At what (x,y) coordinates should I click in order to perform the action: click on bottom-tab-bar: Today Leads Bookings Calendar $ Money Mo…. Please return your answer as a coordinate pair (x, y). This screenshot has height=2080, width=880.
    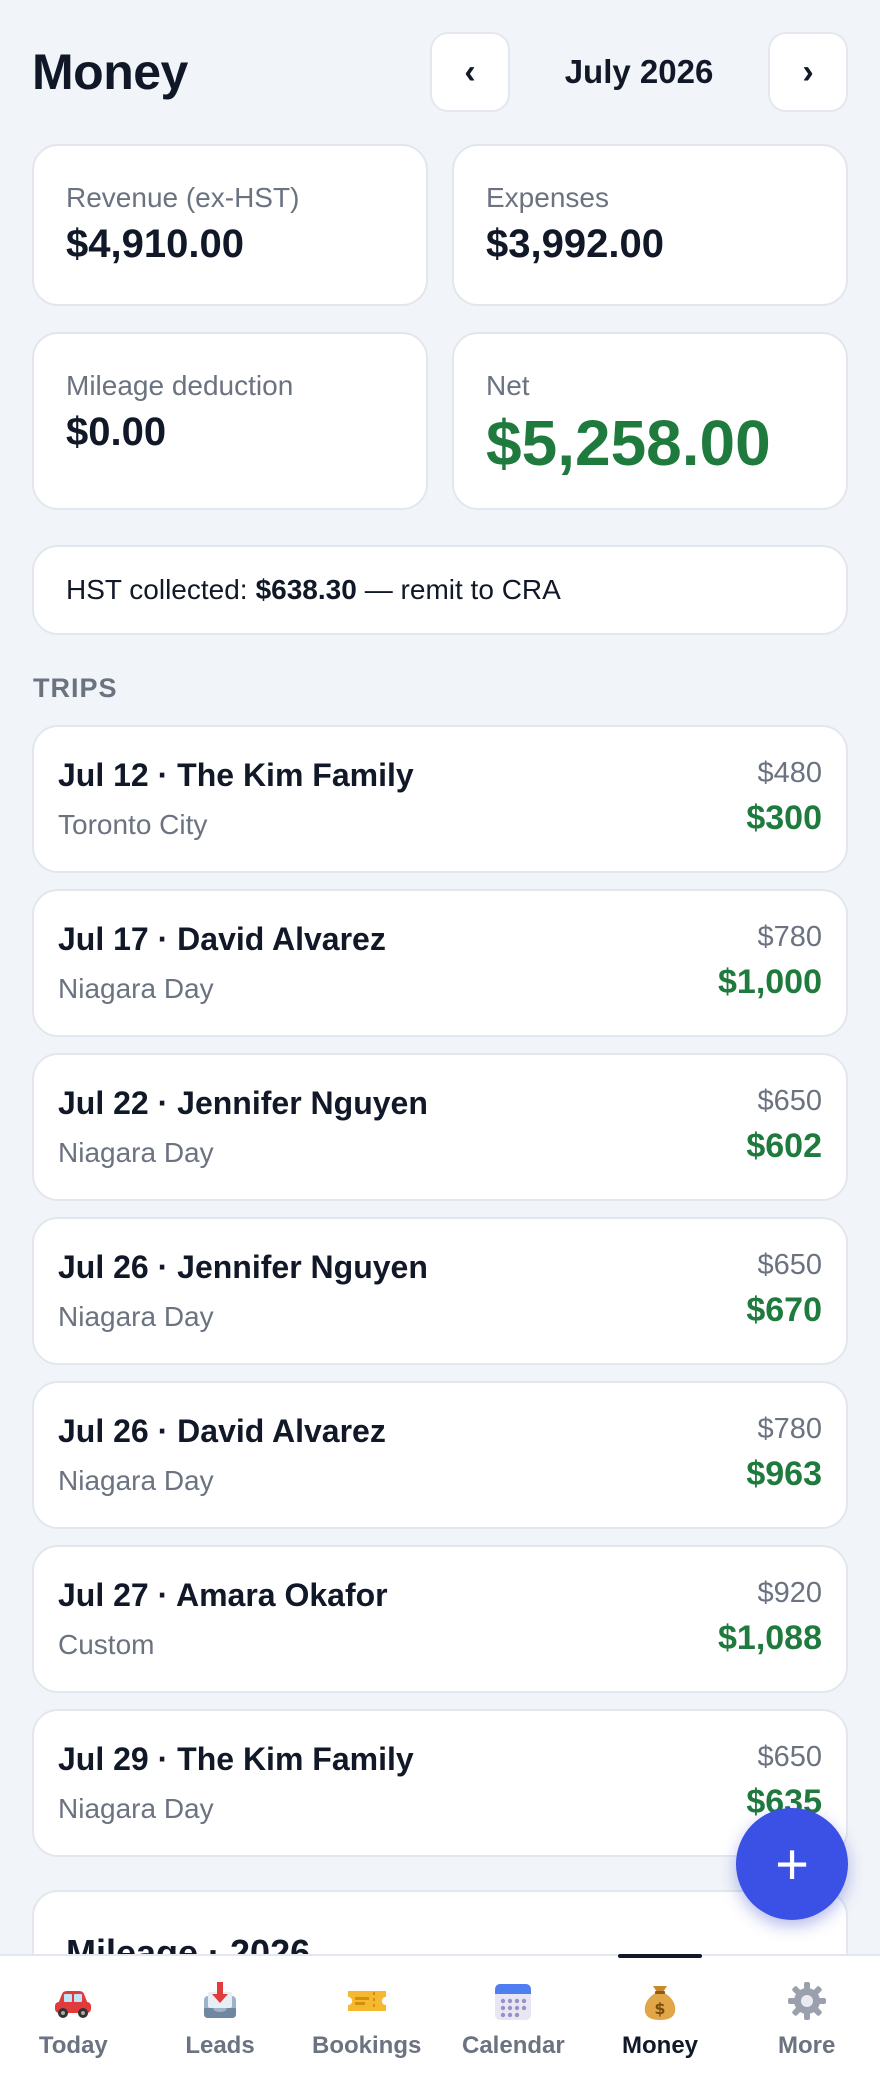
    Looking at the image, I should click on (440, 2017).